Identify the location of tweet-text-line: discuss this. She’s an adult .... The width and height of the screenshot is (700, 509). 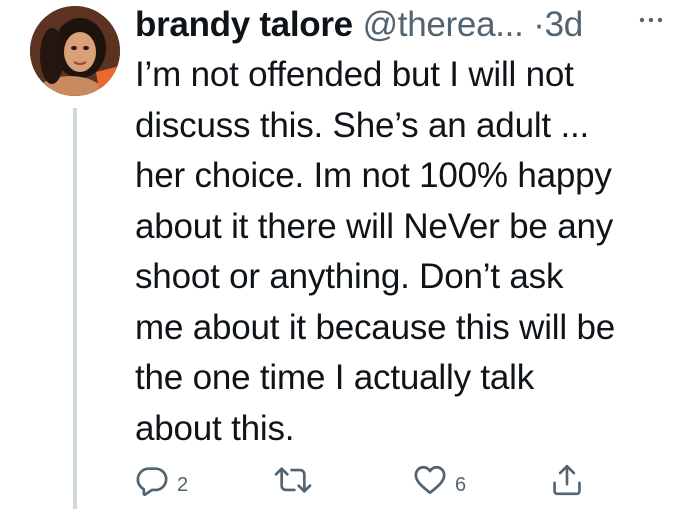
(362, 125).